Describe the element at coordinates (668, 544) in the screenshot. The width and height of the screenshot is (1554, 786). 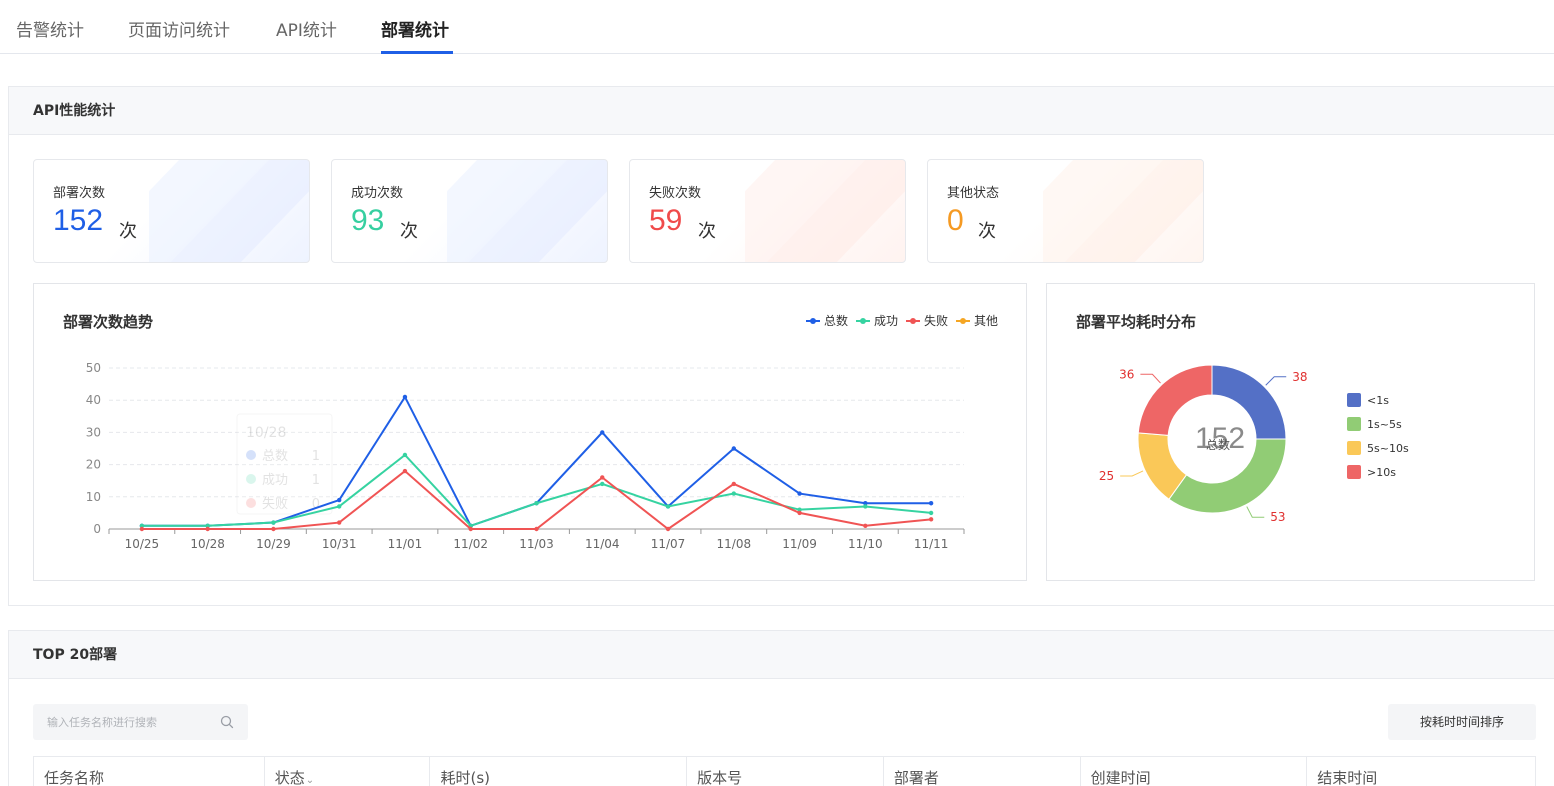
I see `x-tick-label: 11/07` at that location.